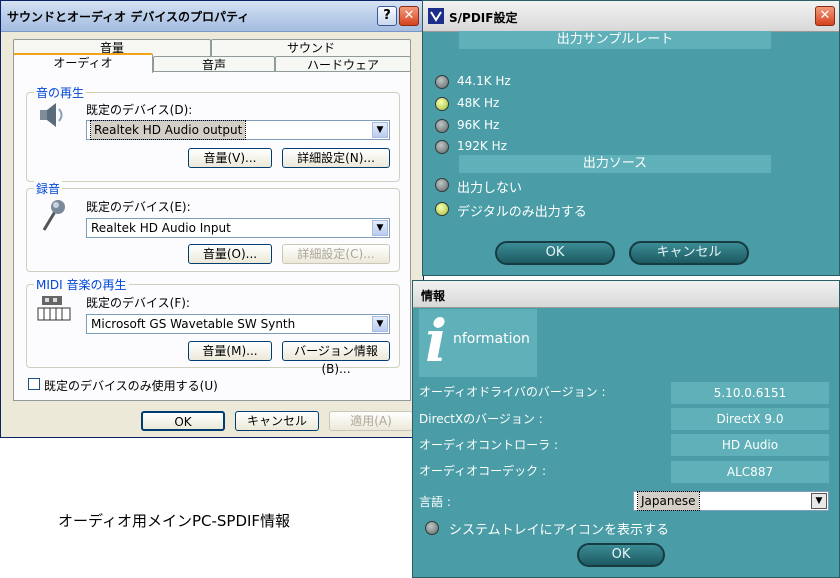 The image size is (840, 578). Describe the element at coordinates (750, 419) in the screenshot. I see `directx-version-value: DirectX 9.0` at that location.